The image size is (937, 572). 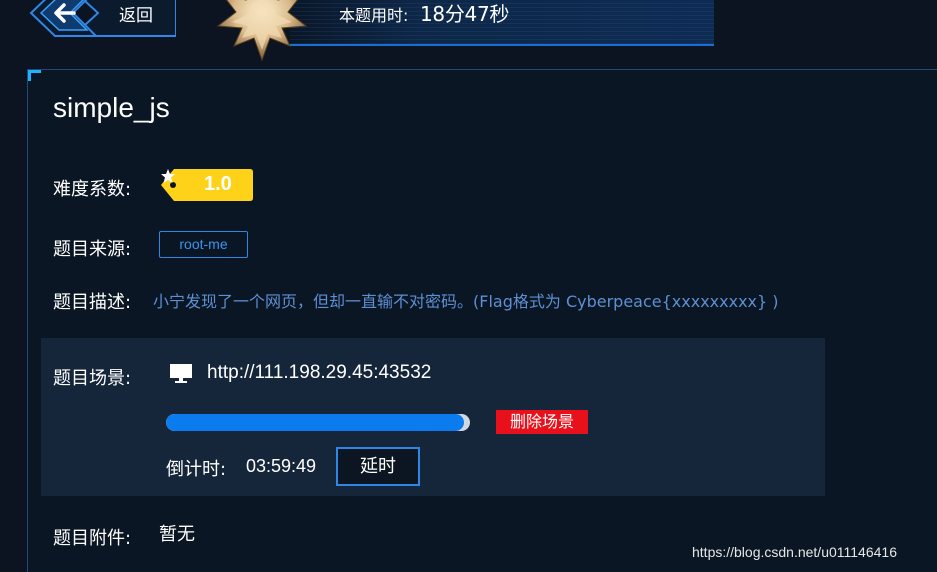 What do you see at coordinates (794, 552) in the screenshot?
I see `watermark: https://blog.csdn.net/u011146416` at bounding box center [794, 552].